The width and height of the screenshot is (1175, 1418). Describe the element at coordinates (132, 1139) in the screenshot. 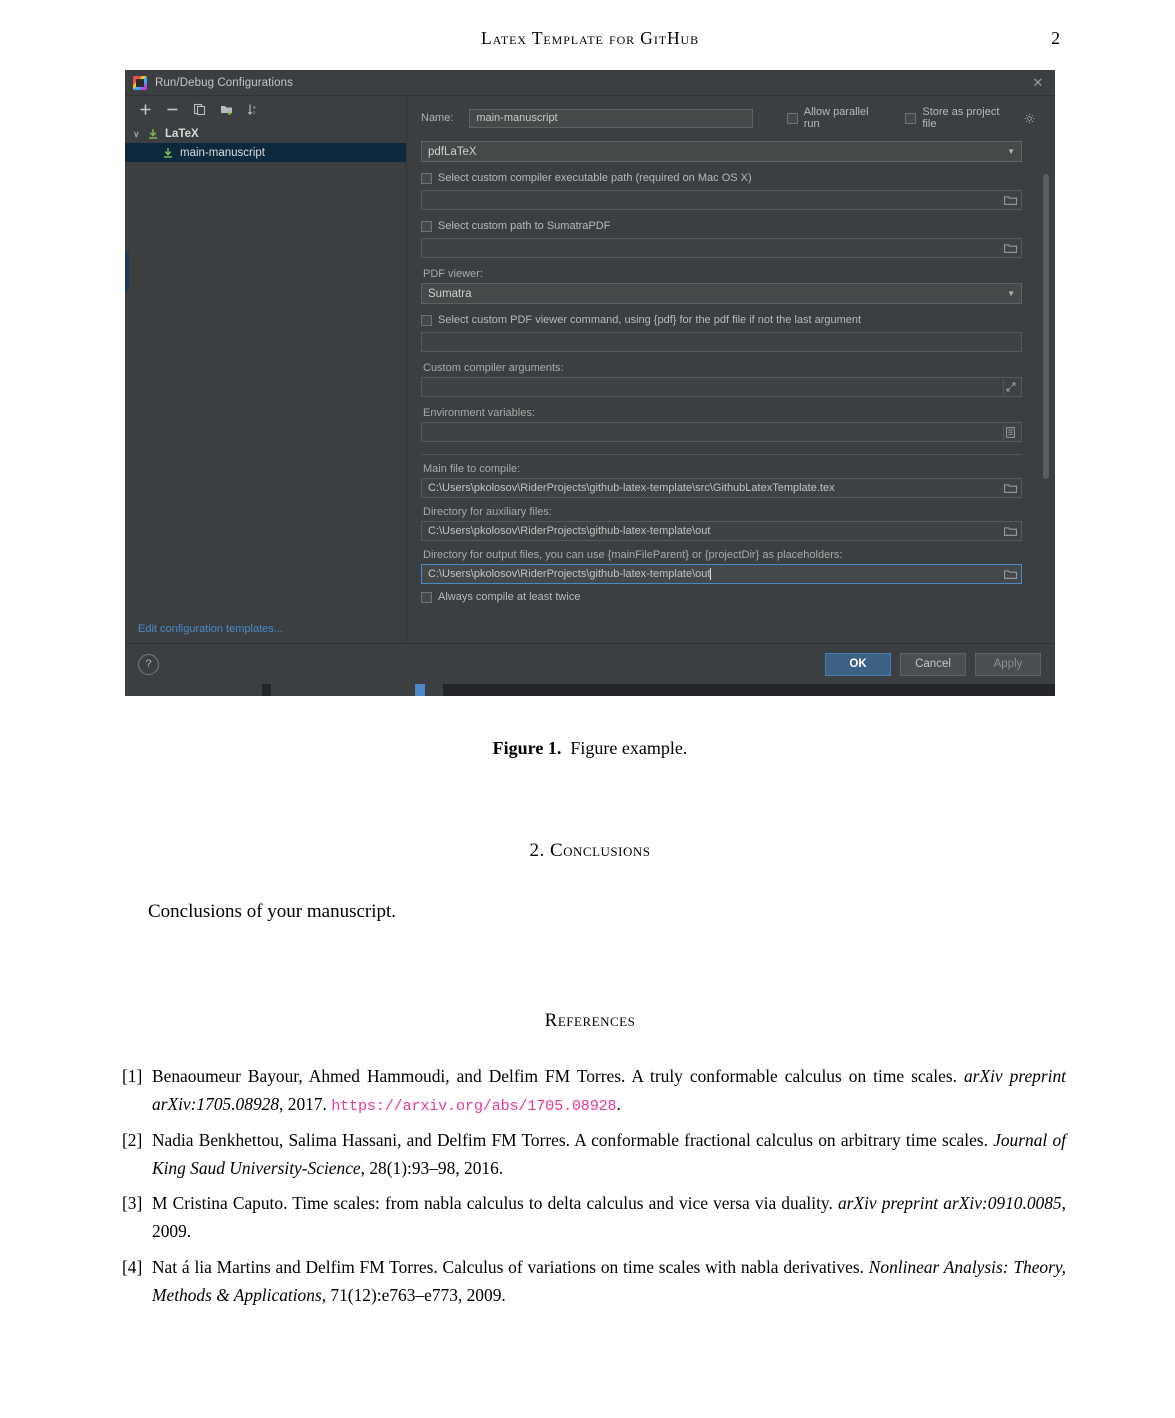

I see `reference-number: [2]` at that location.